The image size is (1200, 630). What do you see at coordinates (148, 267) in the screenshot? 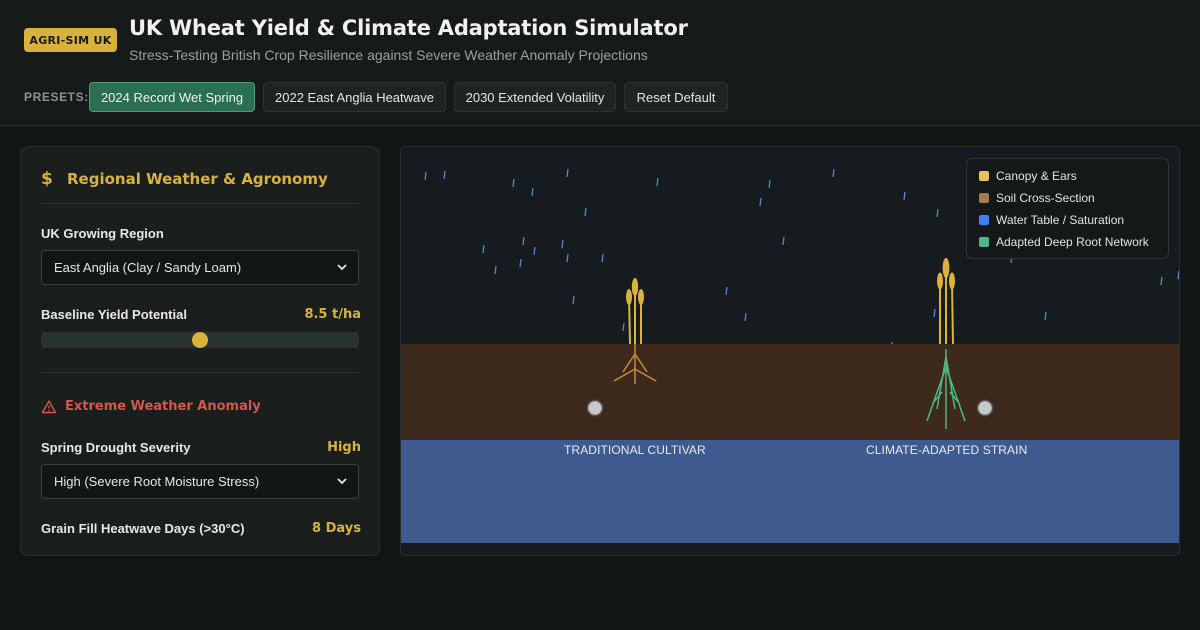
I see `region-select-value: East Anglia (Clay / Sandy Loam)` at bounding box center [148, 267].